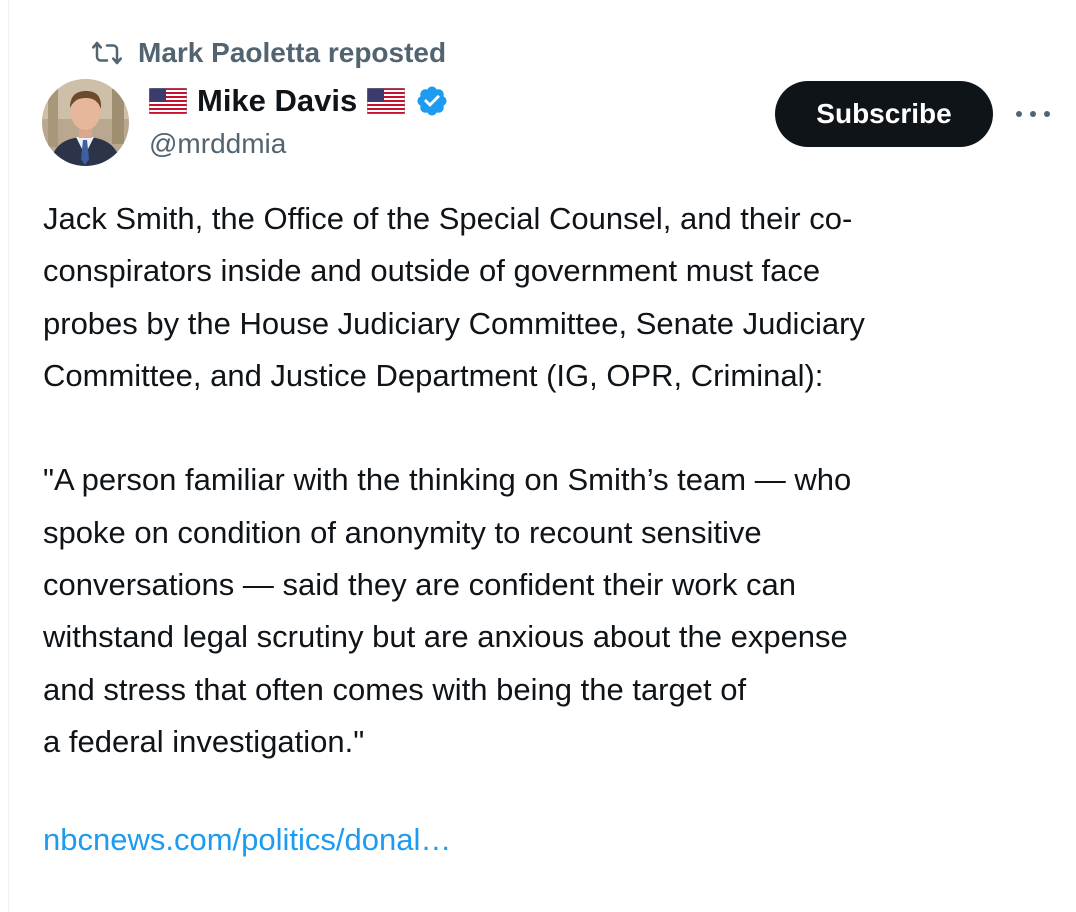  I want to click on subscribe-button: Subscribe, so click(884, 114).